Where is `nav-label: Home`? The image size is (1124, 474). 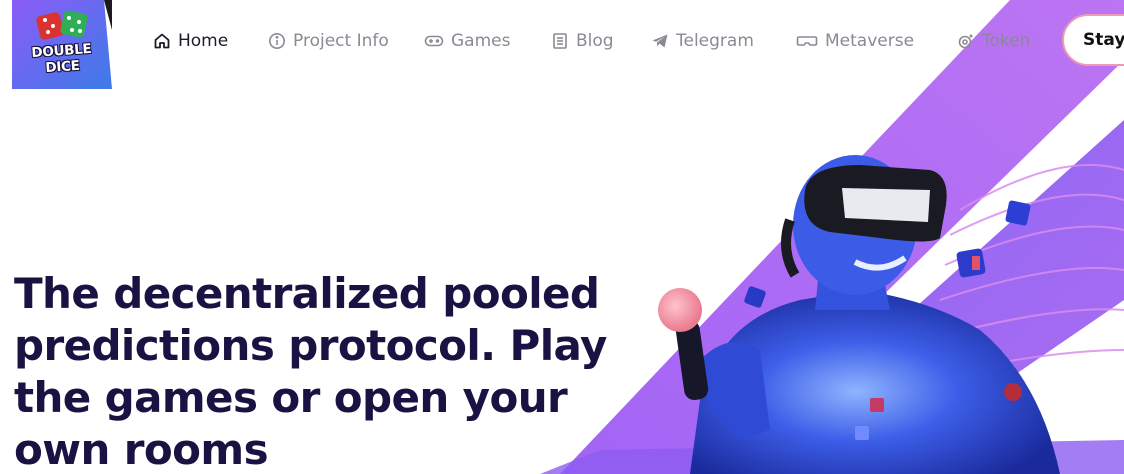
nav-label: Home is located at coordinates (203, 41).